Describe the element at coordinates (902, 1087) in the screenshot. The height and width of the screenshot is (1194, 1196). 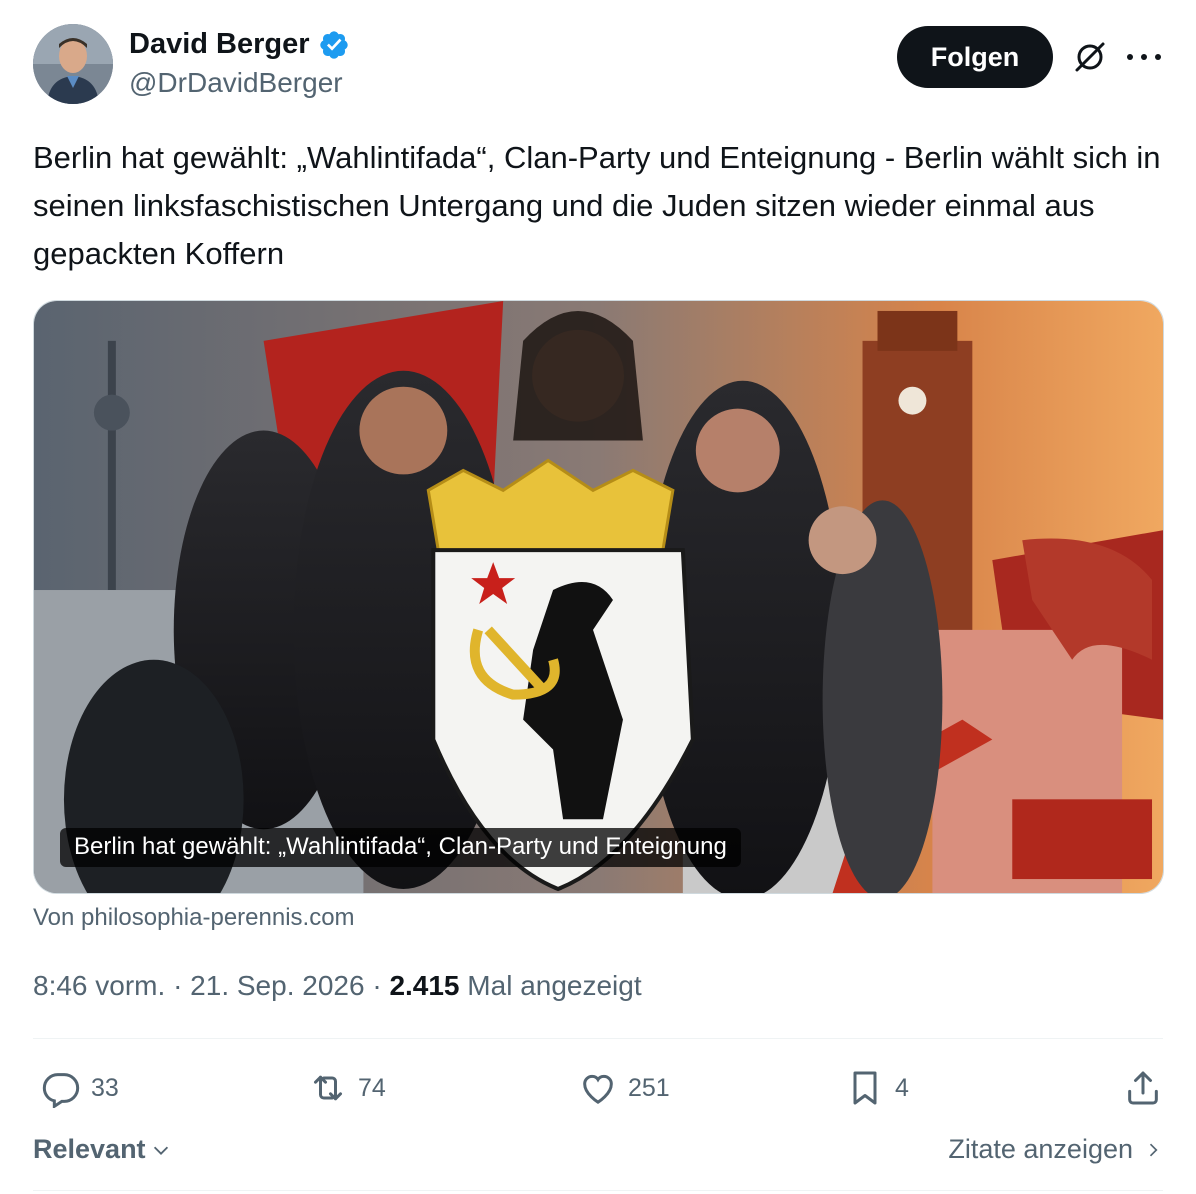
I see `bookmark-count: 4` at that location.